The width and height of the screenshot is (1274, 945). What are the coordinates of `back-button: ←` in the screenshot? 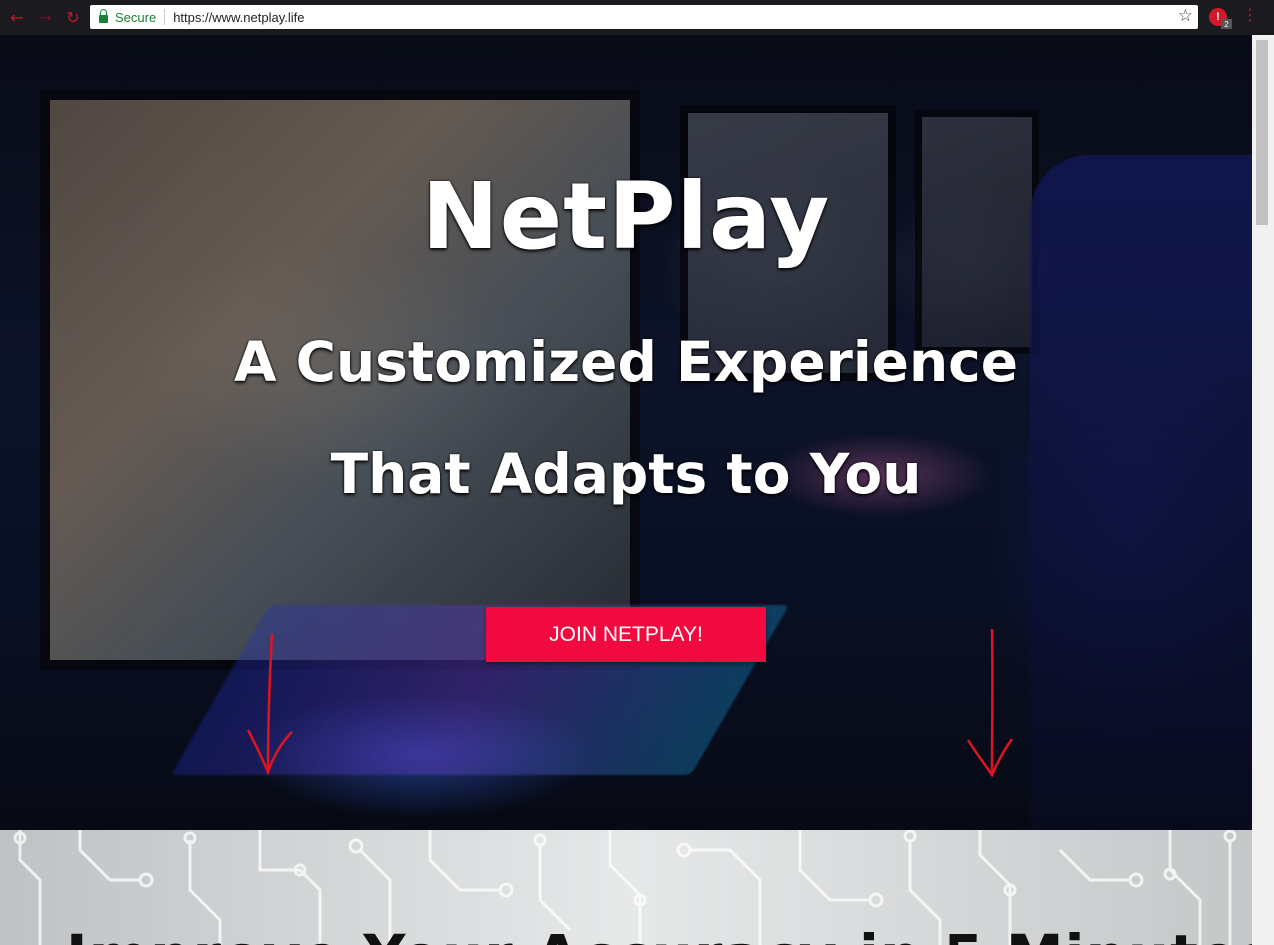 It's located at (17, 17).